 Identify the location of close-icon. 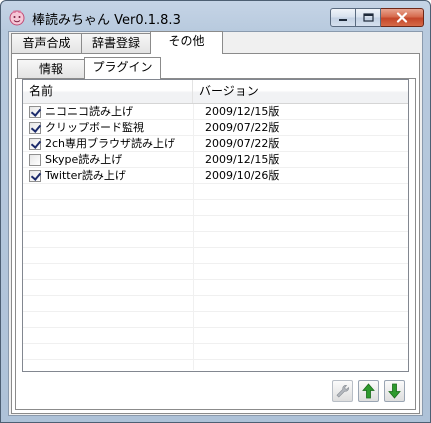
(402, 17).